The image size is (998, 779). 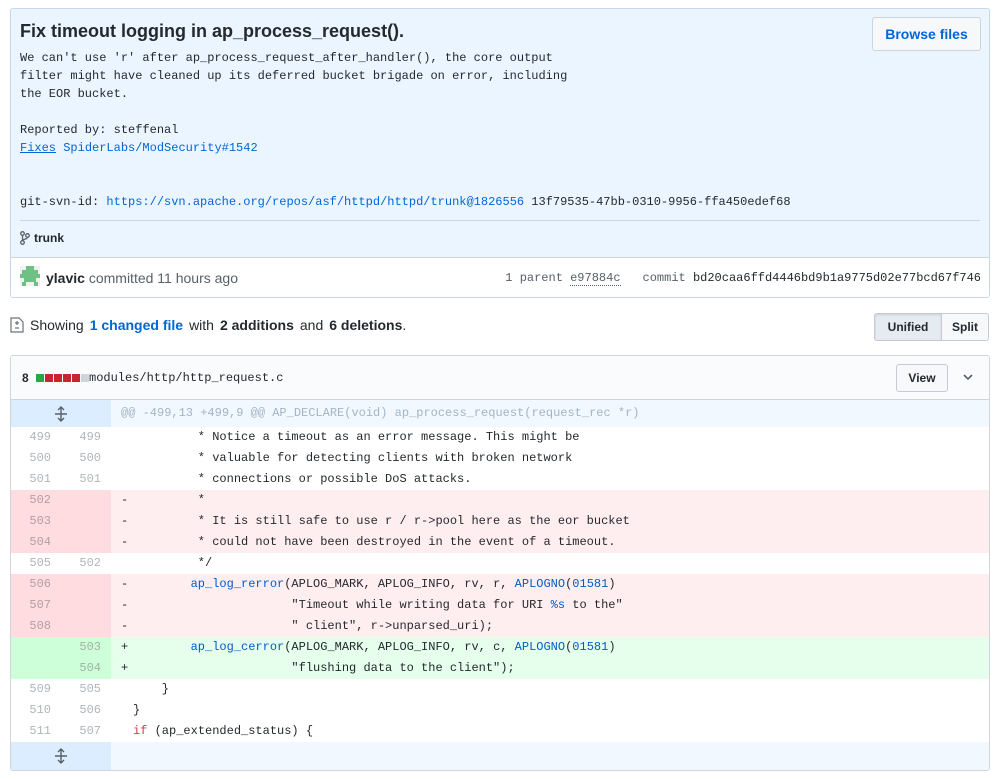 What do you see at coordinates (74, 94) in the screenshot?
I see `desc-line: the EOR bucket.` at bounding box center [74, 94].